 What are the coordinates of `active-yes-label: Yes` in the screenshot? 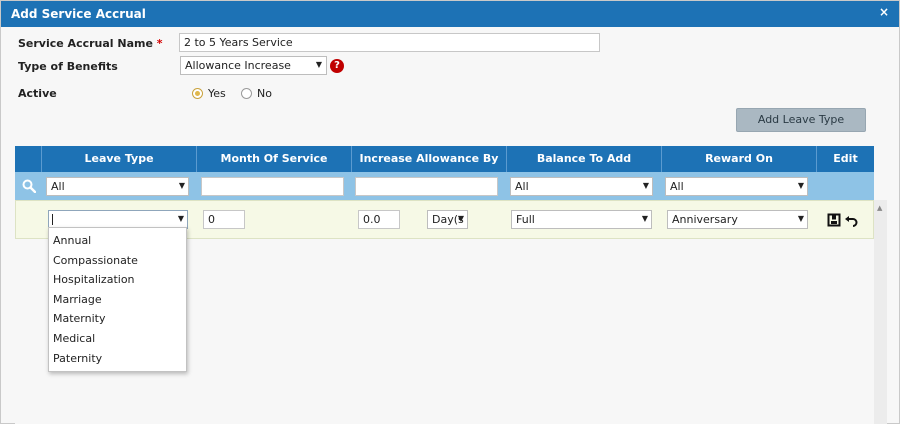 It's located at (217, 93).